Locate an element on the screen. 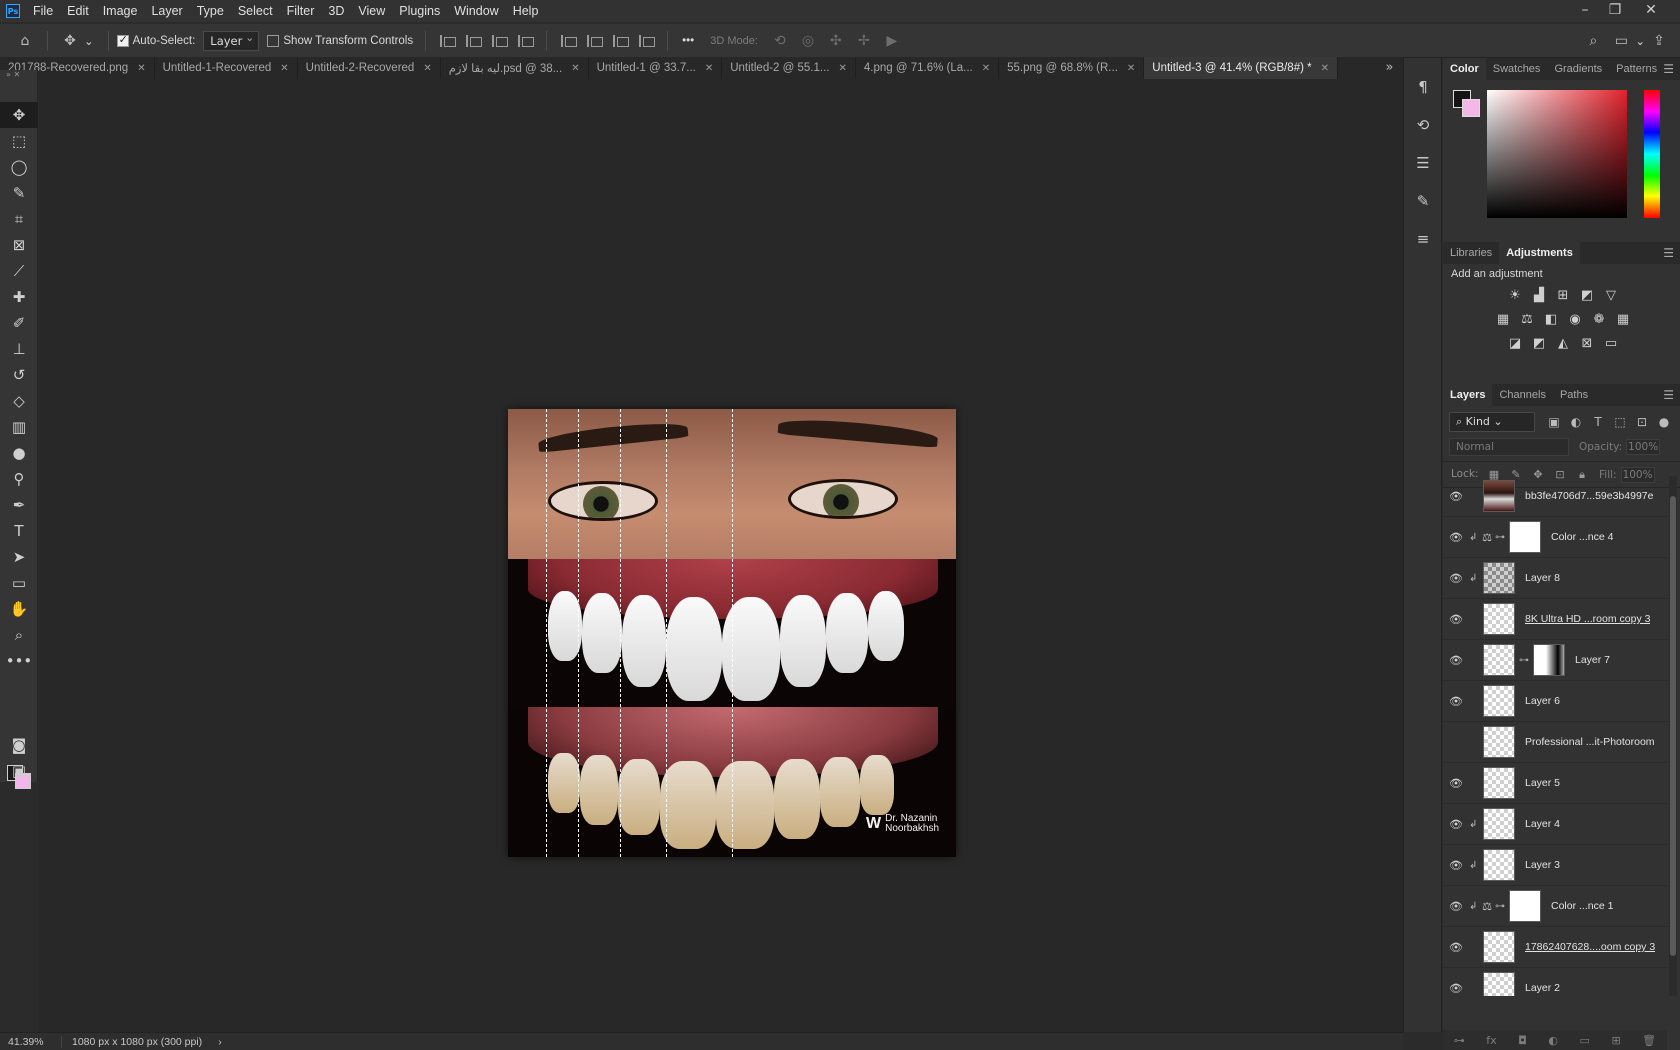  move-tool-preset-icon: ✥ is located at coordinates (70, 41).